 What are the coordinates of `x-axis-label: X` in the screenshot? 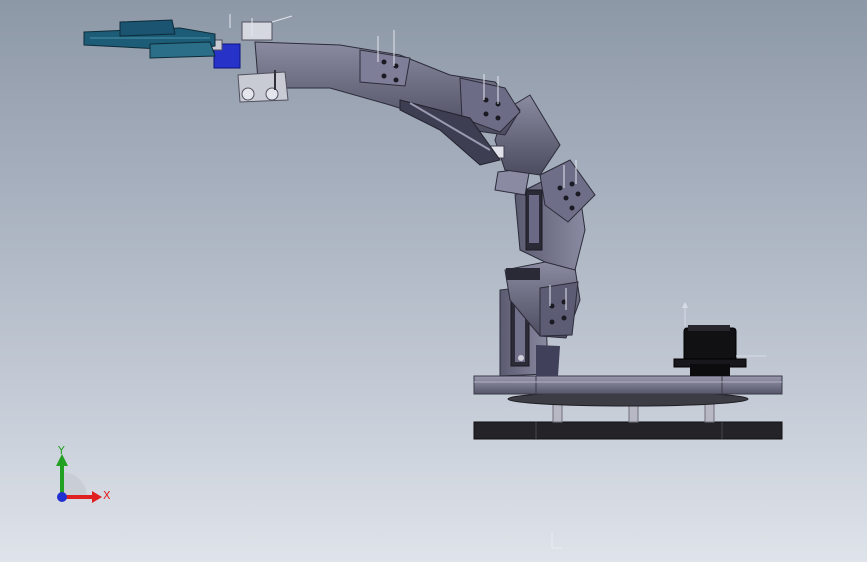 It's located at (107, 495).